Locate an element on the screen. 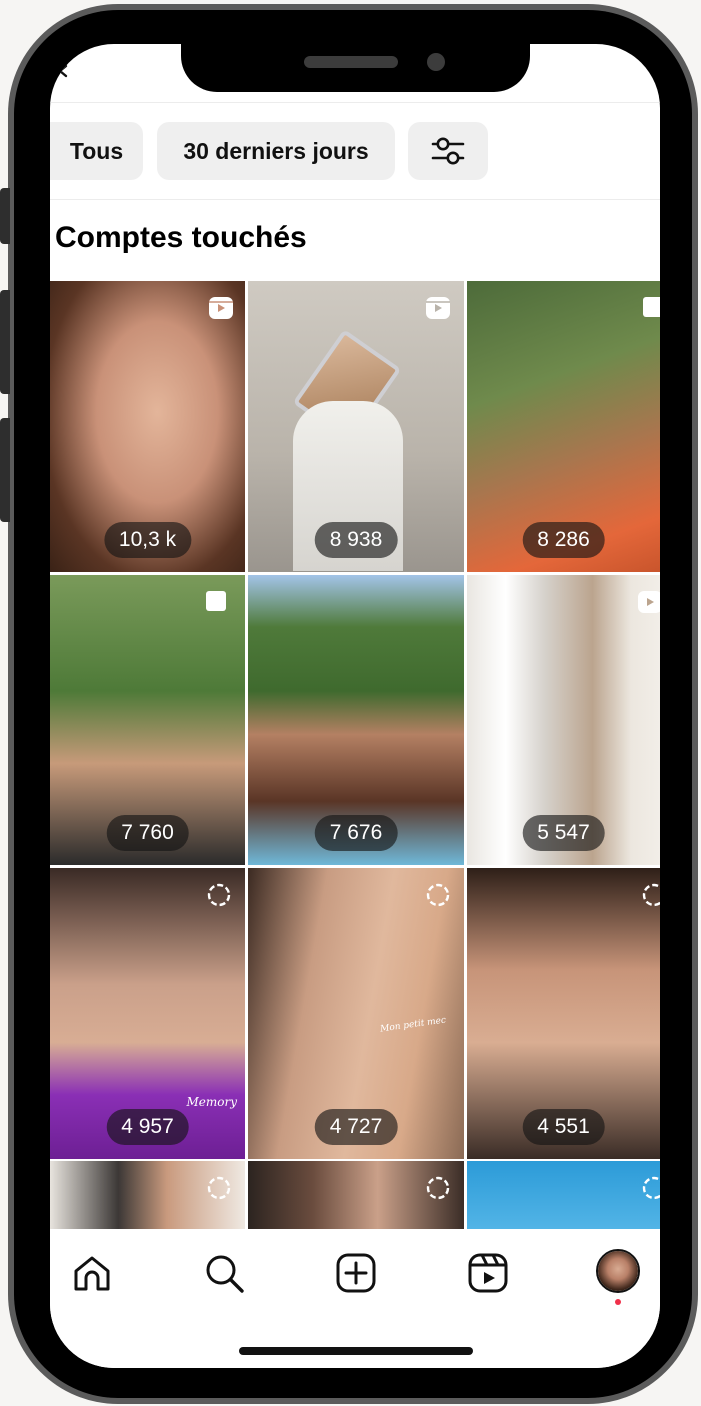  post-tile: 7 760 is located at coordinates (147, 720).